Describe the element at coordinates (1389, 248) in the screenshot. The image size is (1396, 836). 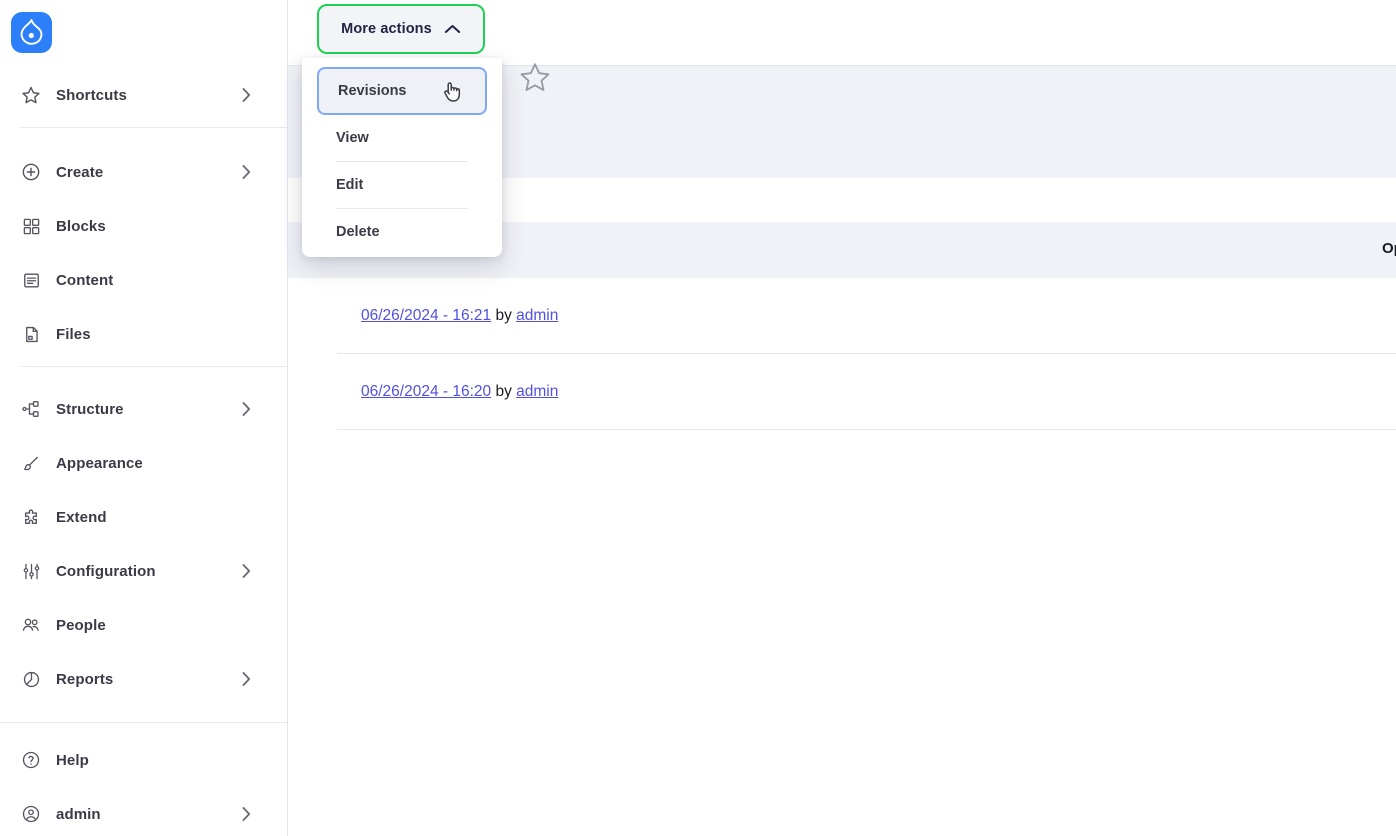
I see `column-header-operations: Operations` at that location.